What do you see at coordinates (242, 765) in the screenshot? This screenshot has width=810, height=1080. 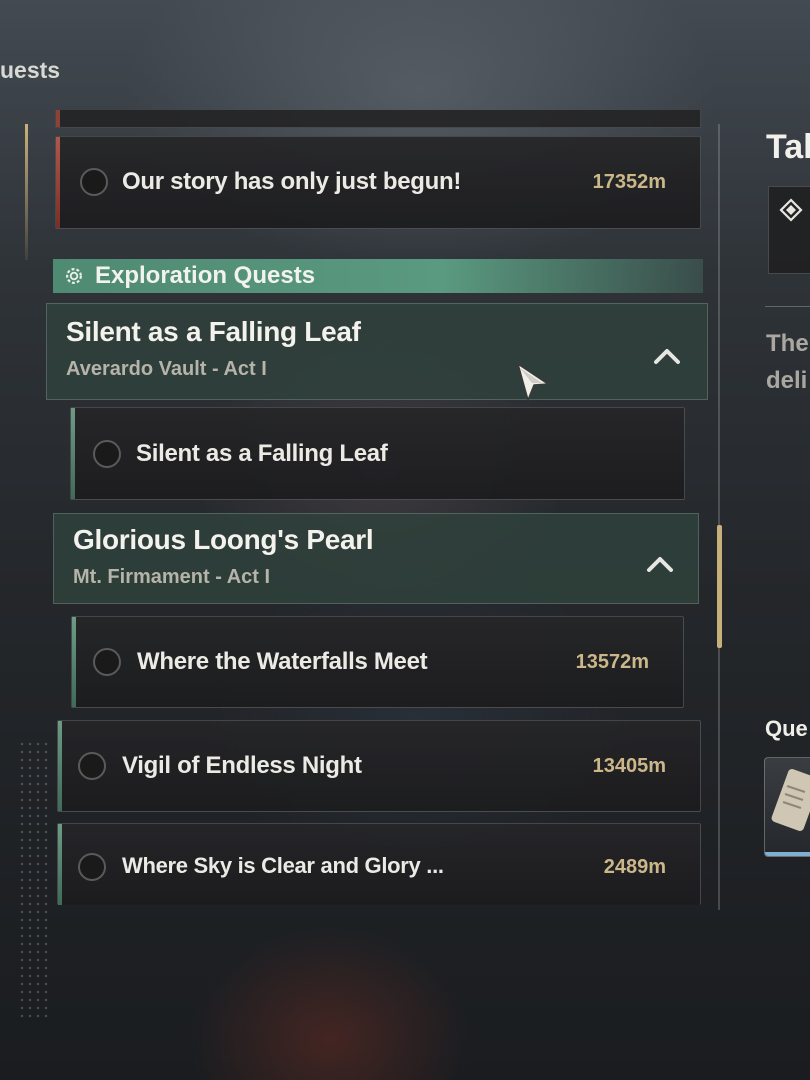 I see `quest-name: Vigil of Endless Night` at bounding box center [242, 765].